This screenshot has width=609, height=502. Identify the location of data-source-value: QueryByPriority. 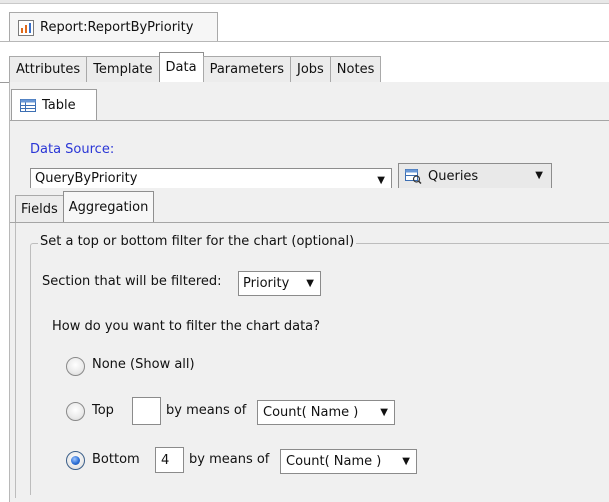
(86, 178).